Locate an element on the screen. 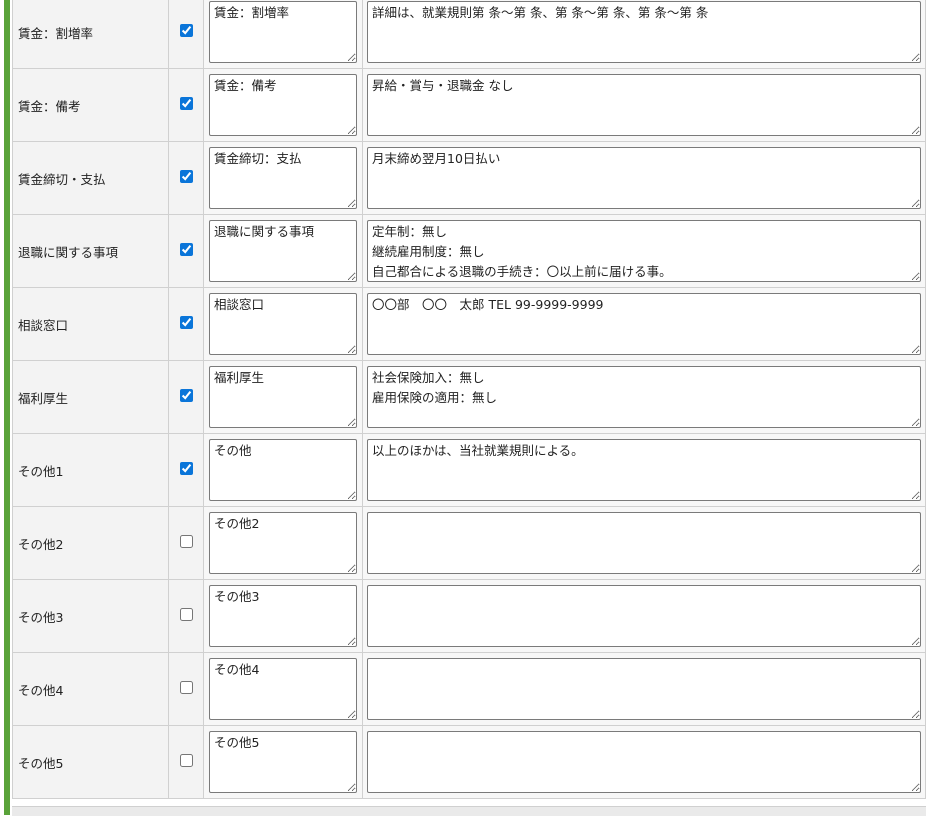 The height and width of the screenshot is (816, 936). body-cell: 詳細は、就業規則第 条～第 条、第 条～第 条、第 条～第 条 is located at coordinates (644, 34).